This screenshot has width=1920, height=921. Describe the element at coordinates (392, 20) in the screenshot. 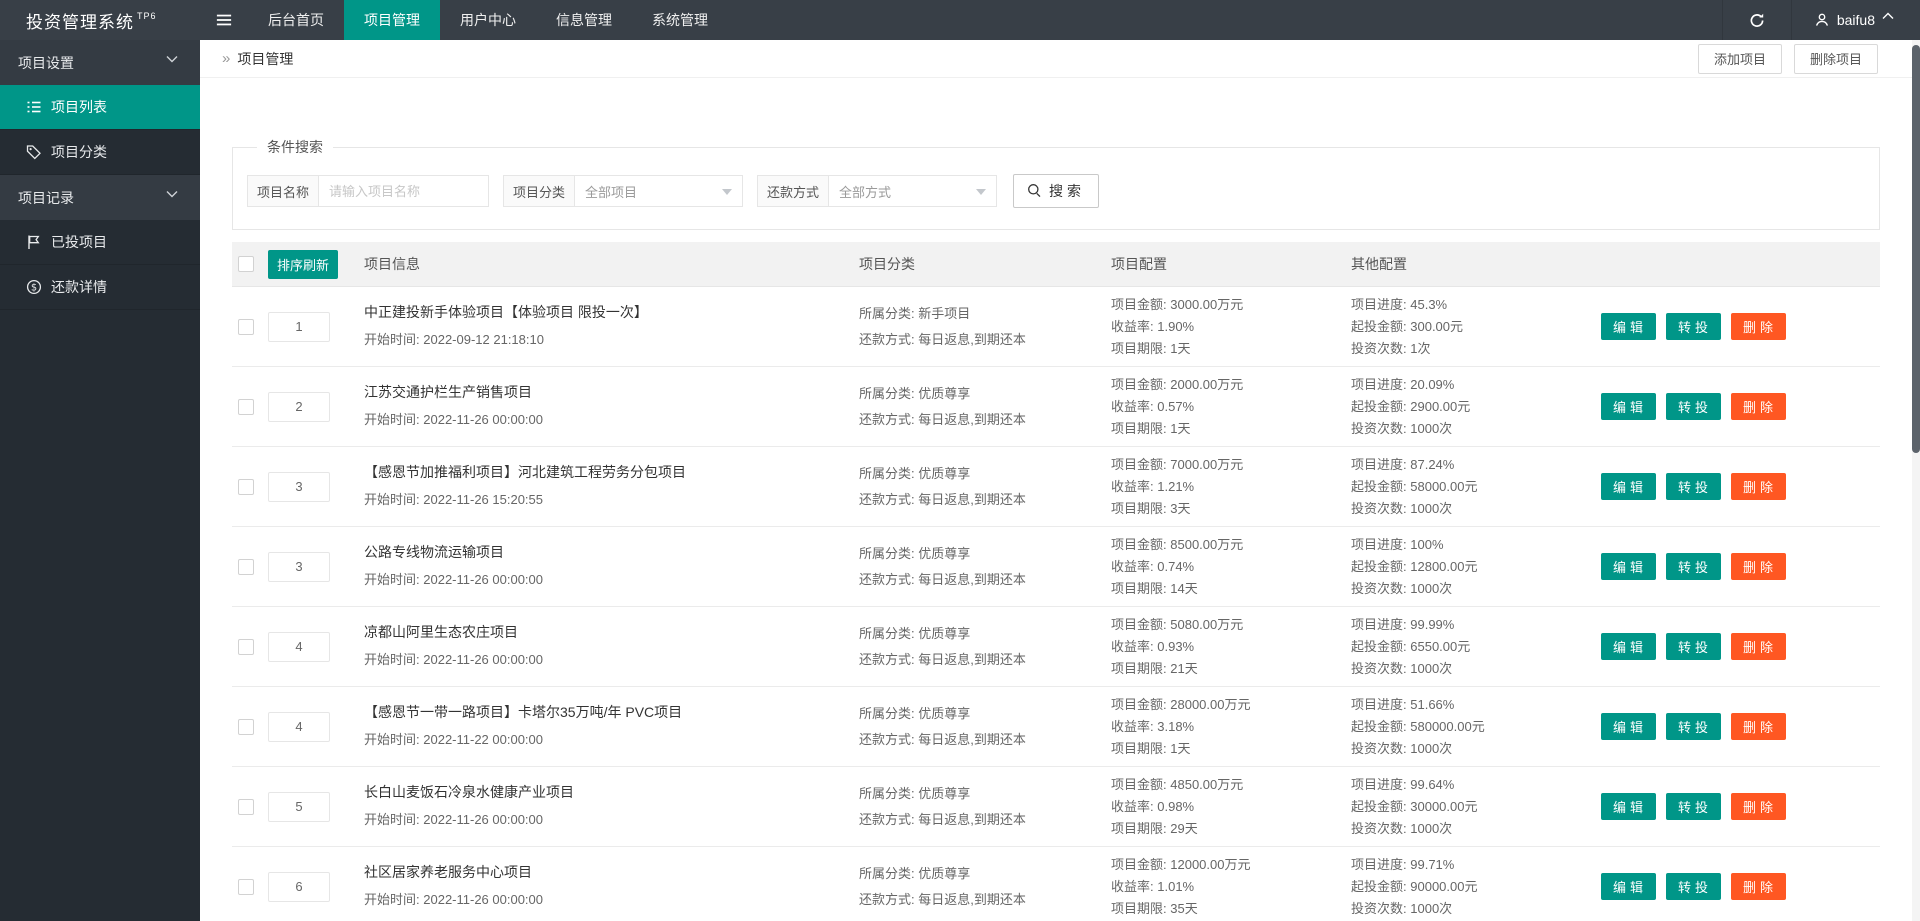

I see `nav-tab-projects: 项目管理` at that location.